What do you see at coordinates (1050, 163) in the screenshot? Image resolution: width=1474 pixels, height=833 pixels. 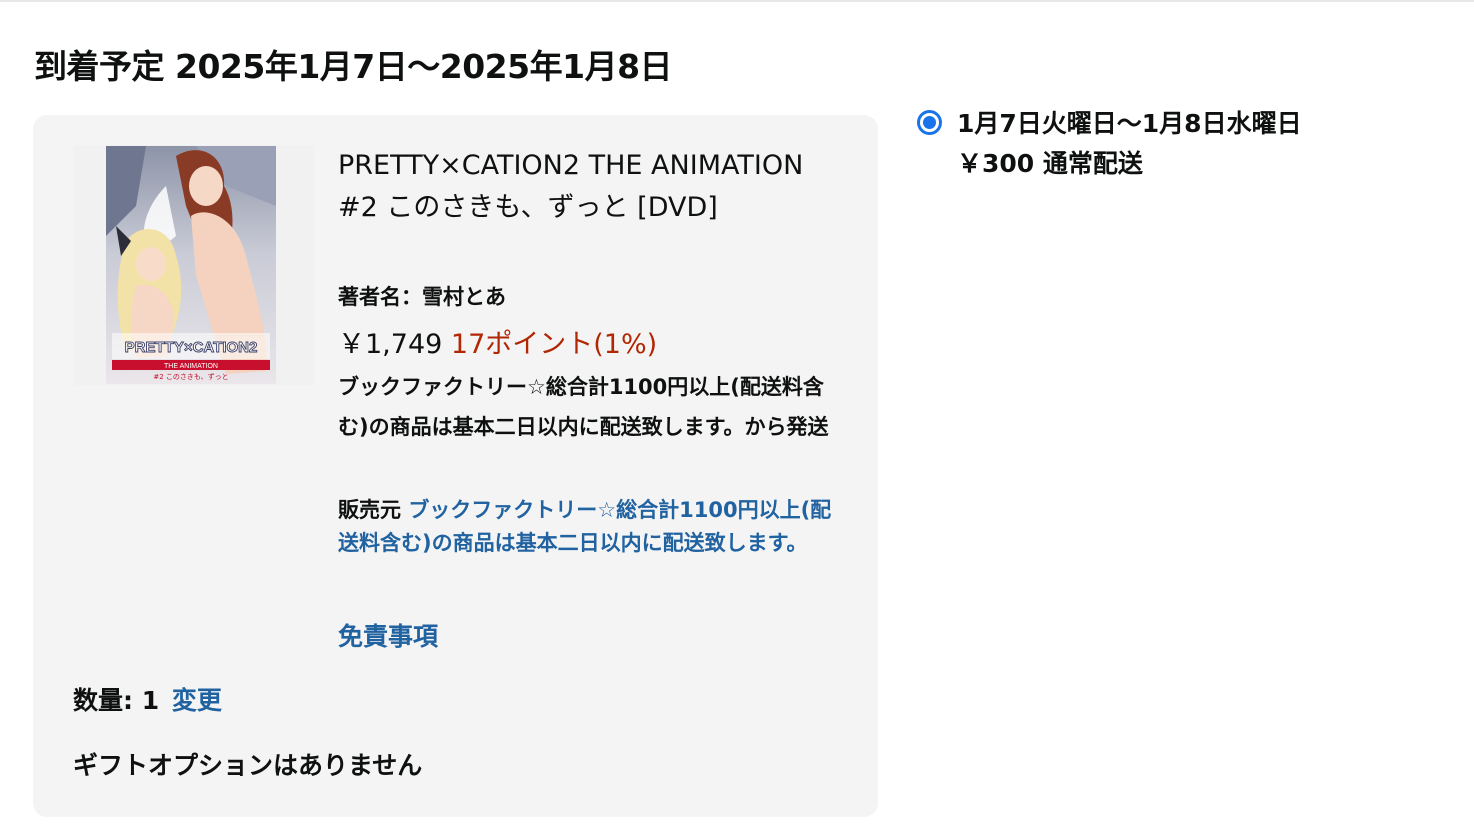 I see `shipping-option-price: ￥300 通常配送` at bounding box center [1050, 163].